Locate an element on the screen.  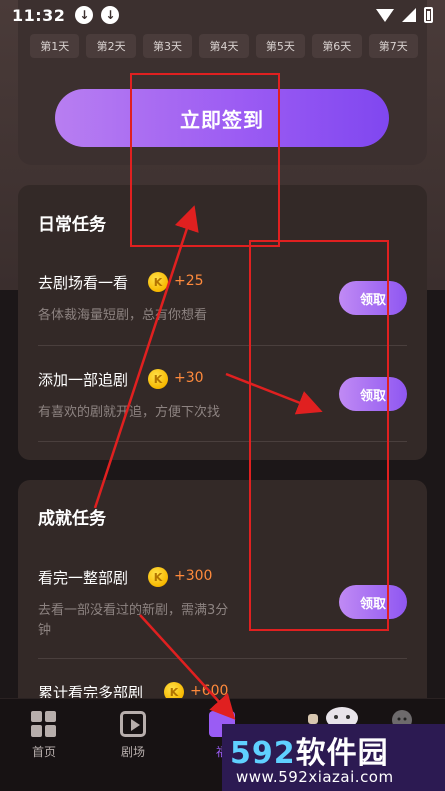
status-time: 11:32 is located at coordinates (39, 15).